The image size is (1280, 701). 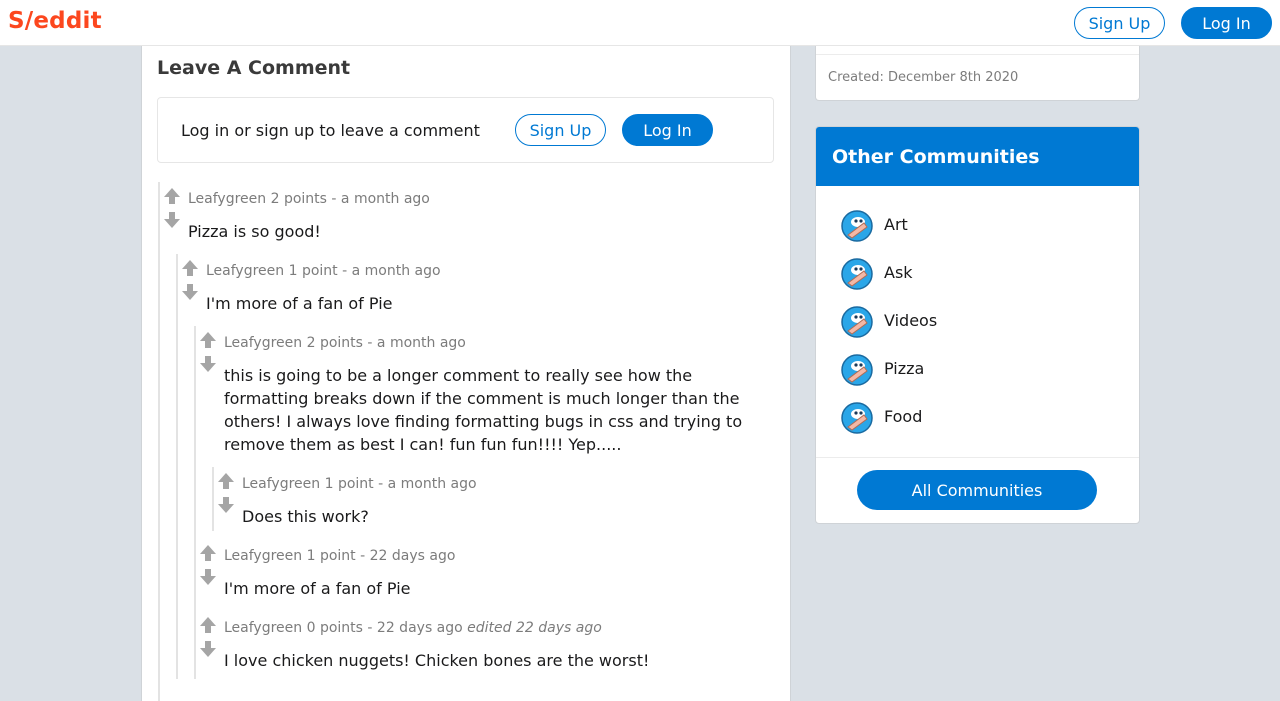 I want to click on comment-sign-up-button: Sign Up, so click(x=560, y=130).